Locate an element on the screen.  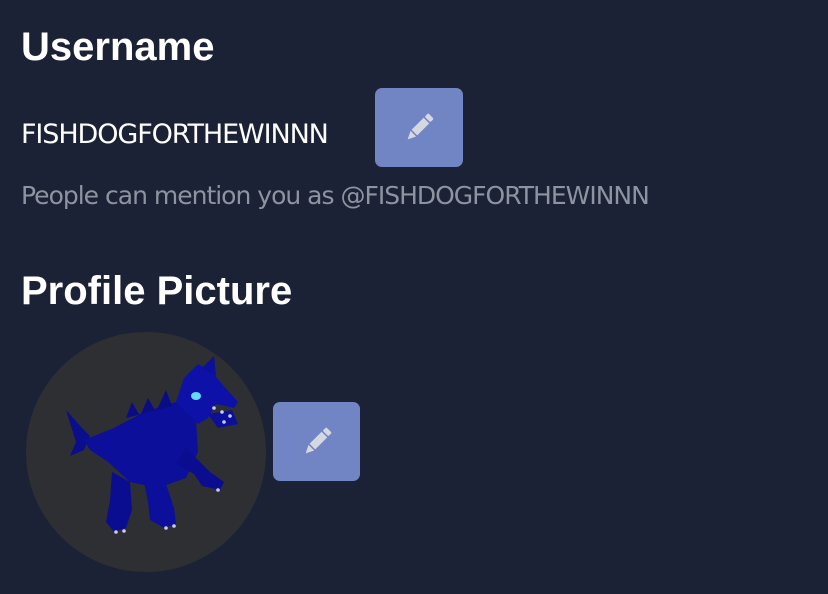
dragon-avatar-image is located at coordinates (152, 445).